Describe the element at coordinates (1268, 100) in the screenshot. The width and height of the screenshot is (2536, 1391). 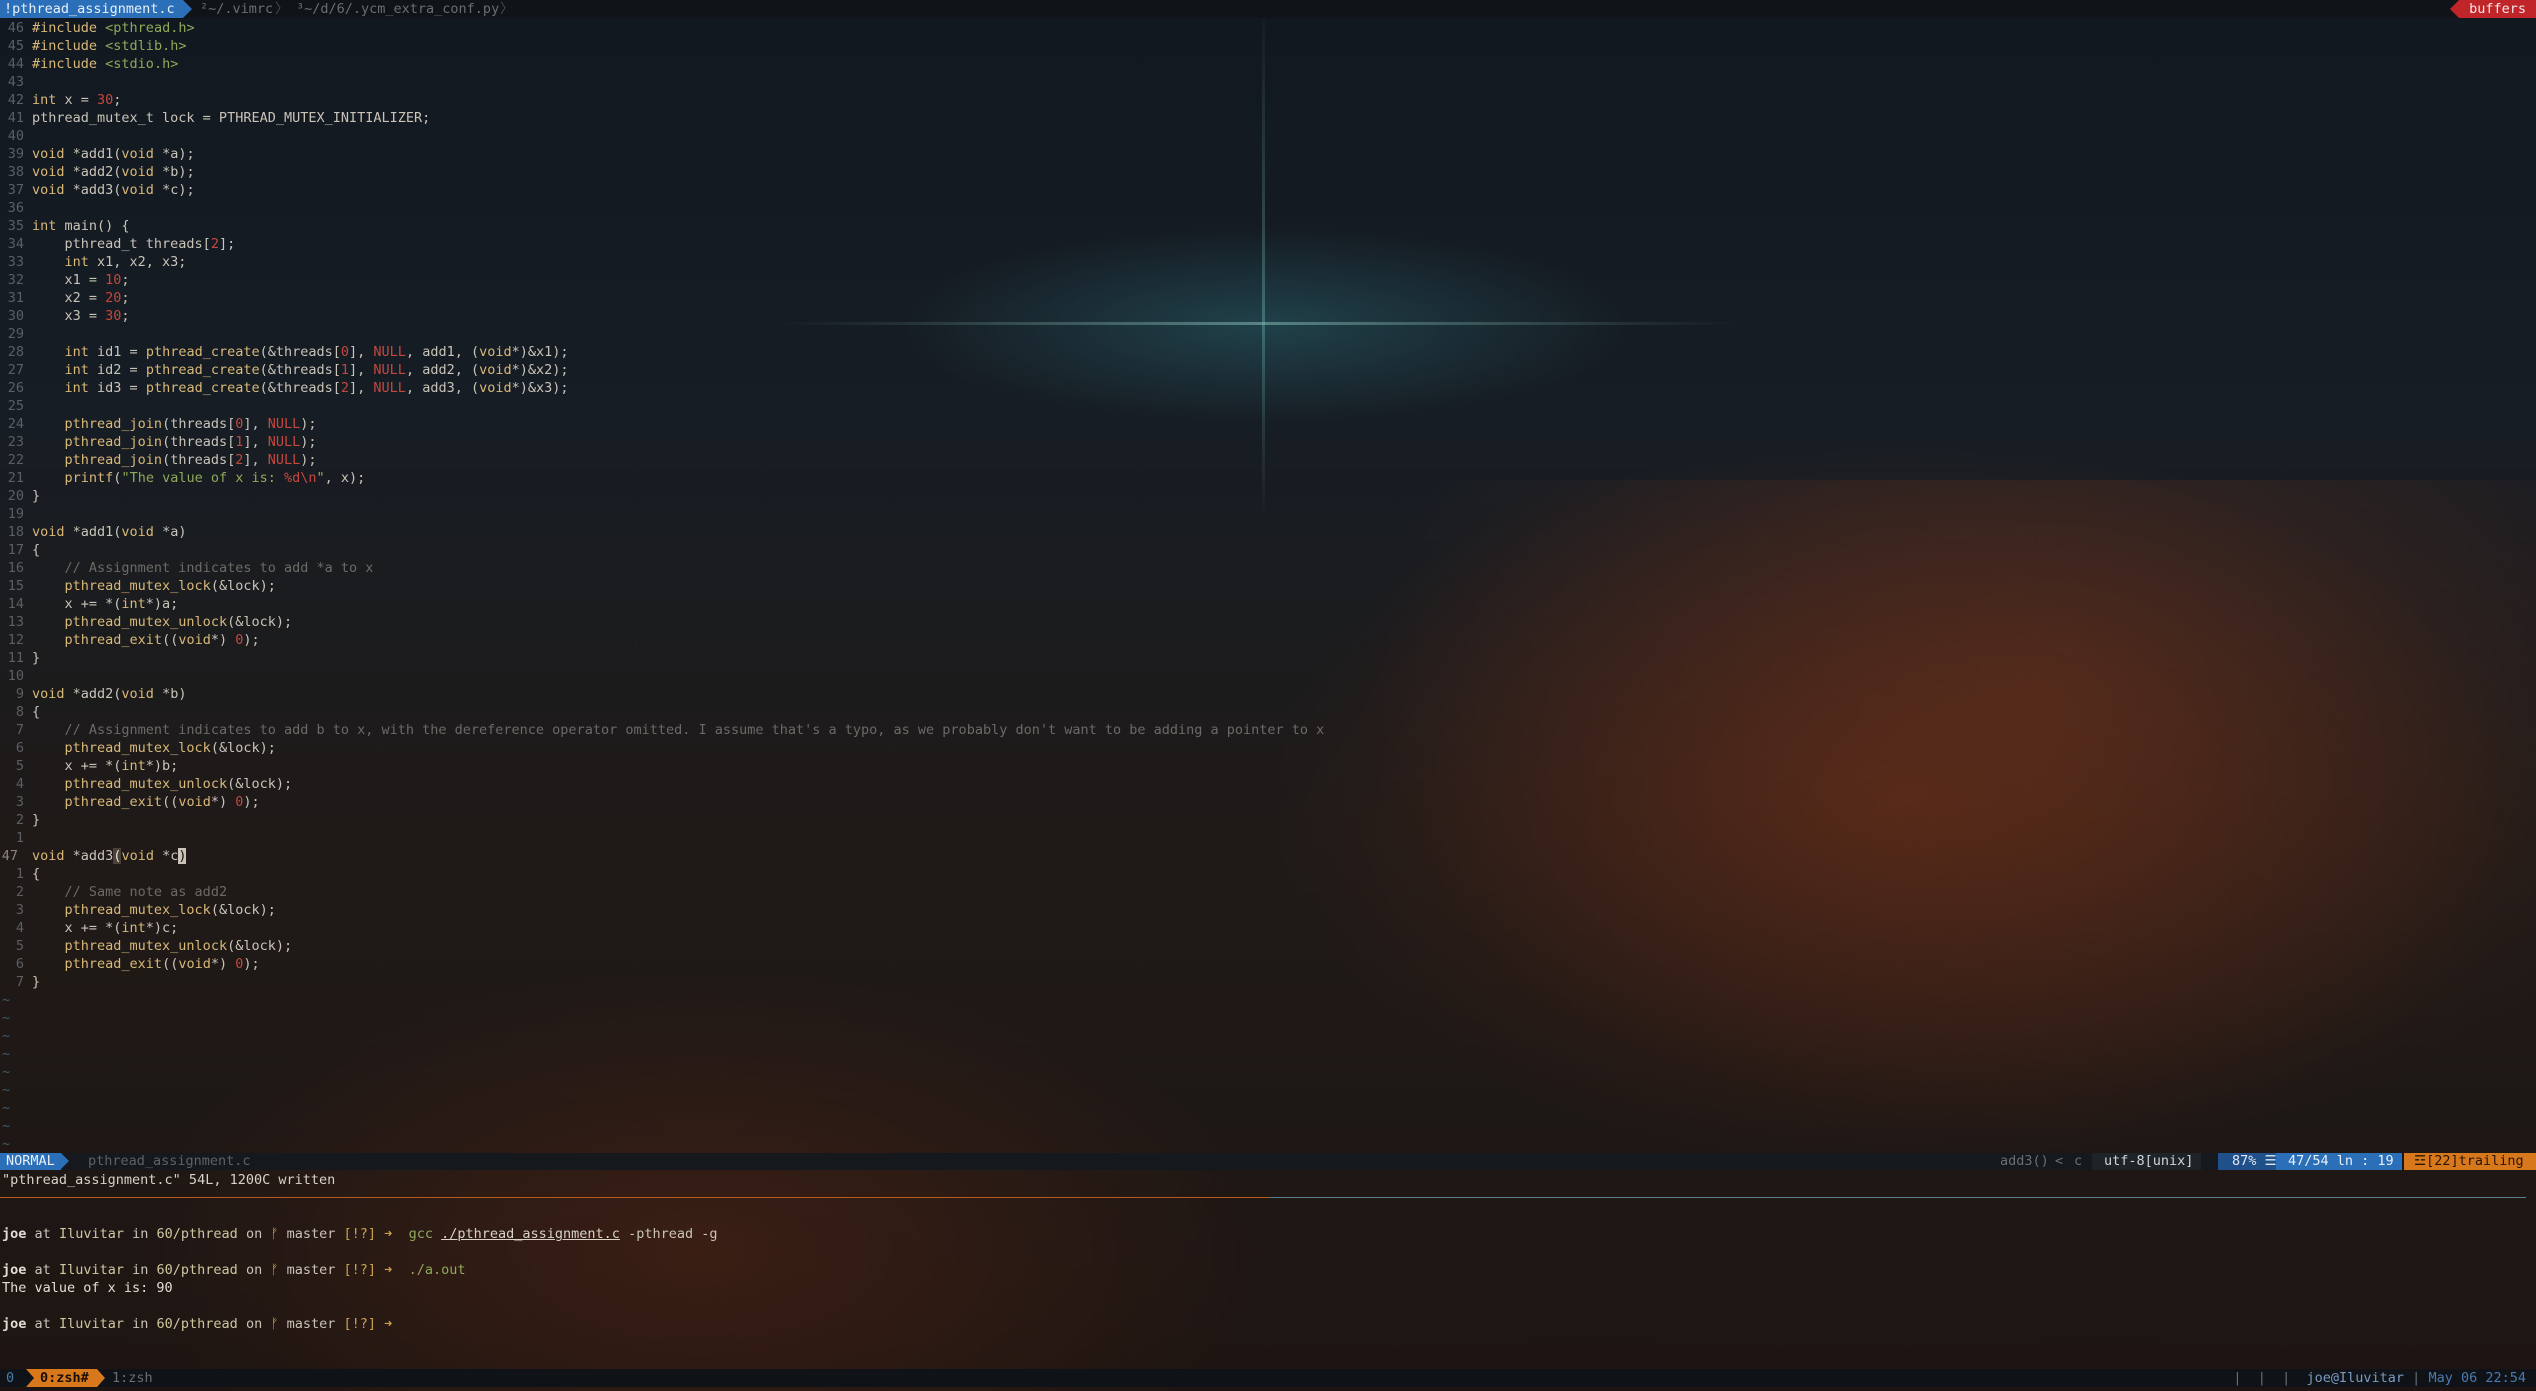
I see `code-line: 42 int x = 30;` at that location.